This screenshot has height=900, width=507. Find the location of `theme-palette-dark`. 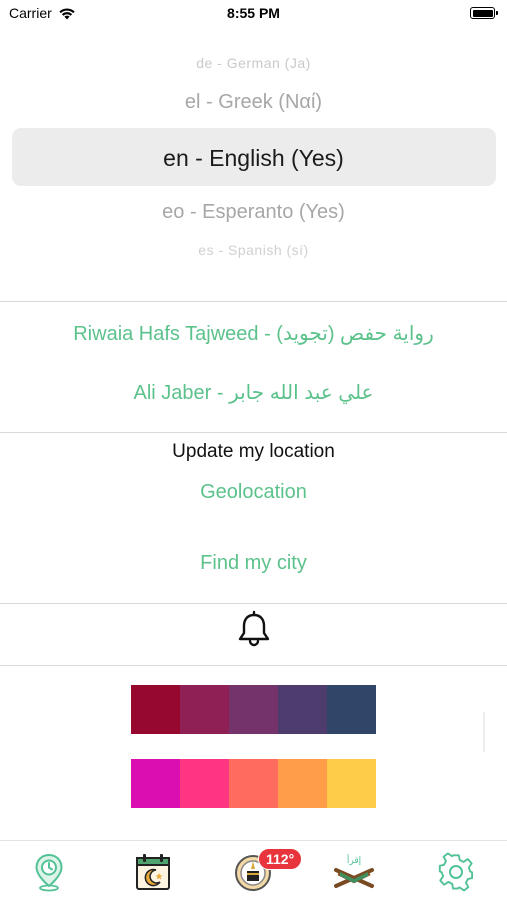

theme-palette-dark is located at coordinates (253, 709).